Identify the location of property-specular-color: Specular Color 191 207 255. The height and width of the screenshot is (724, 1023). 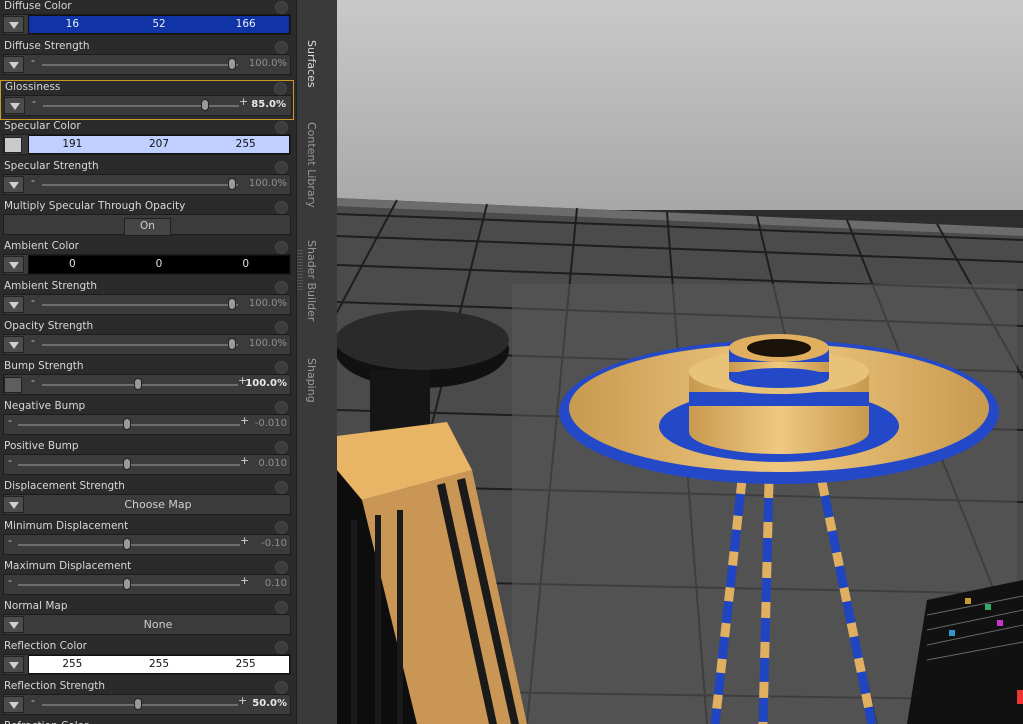
(147, 140).